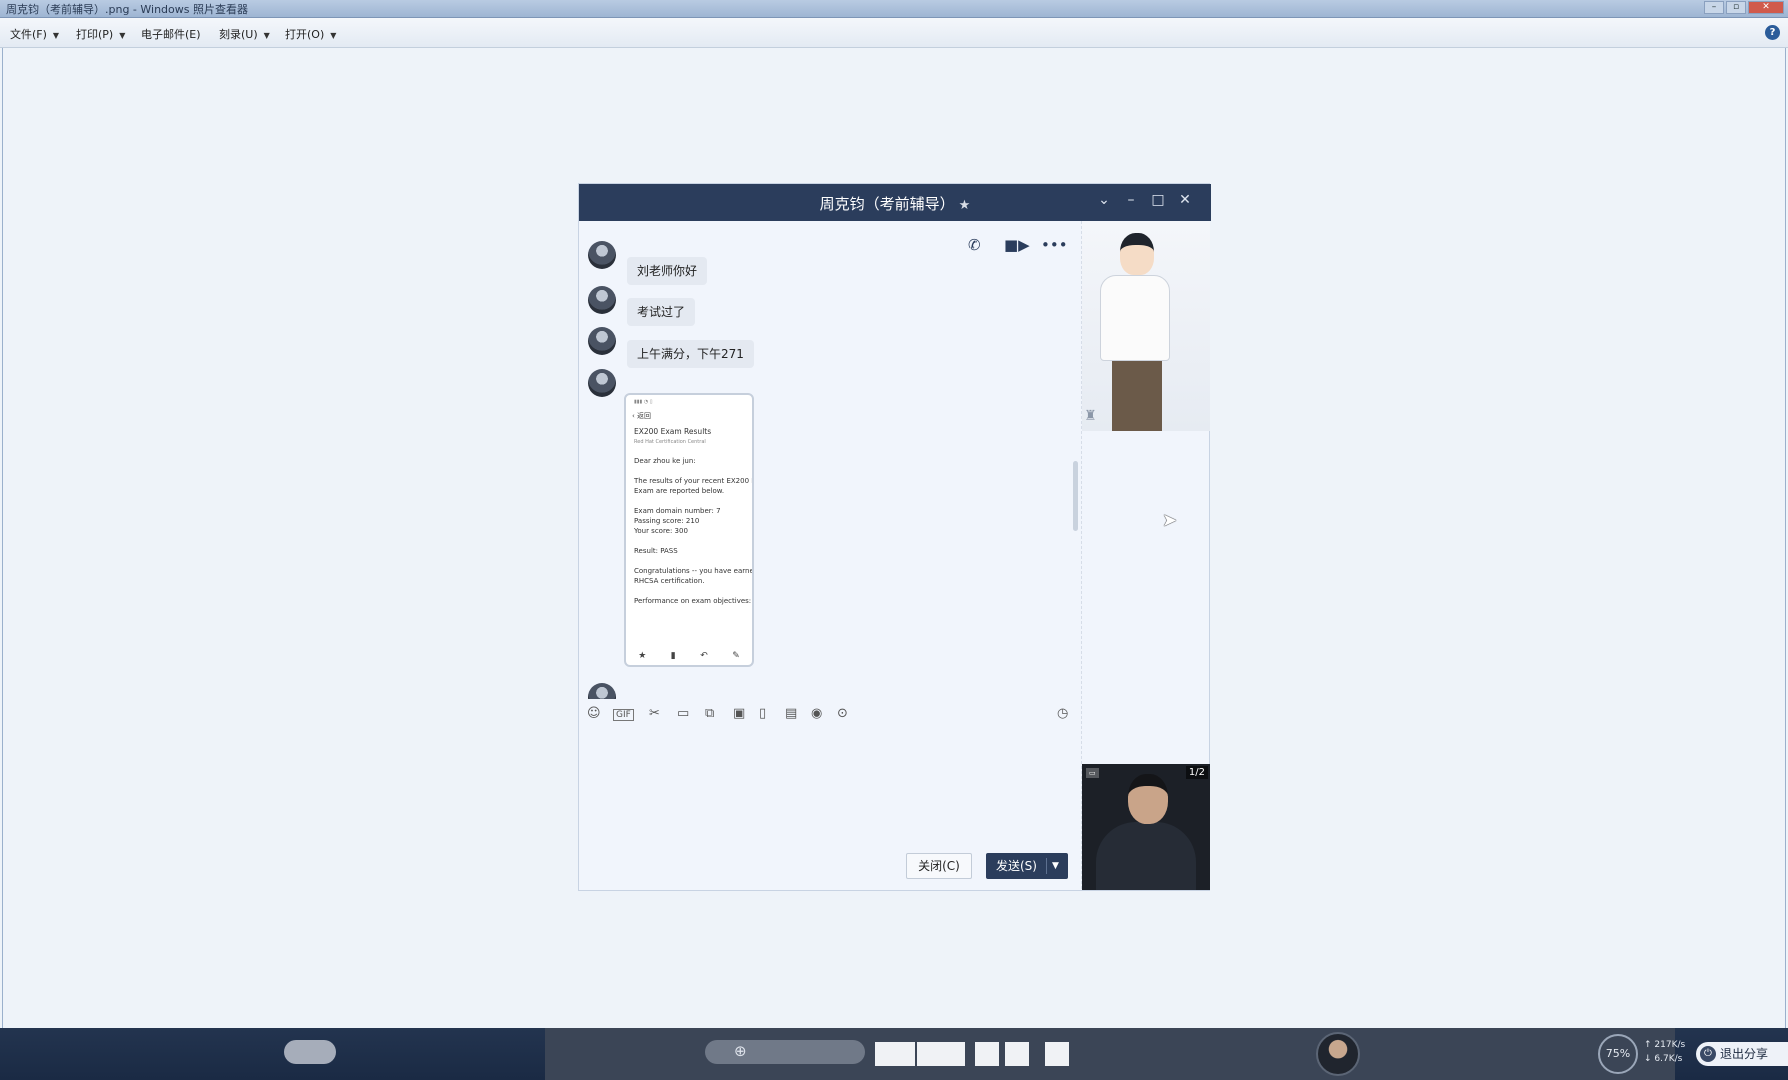 Image resolution: width=1788 pixels, height=1080 pixels. Describe the element at coordinates (1055, 866) in the screenshot. I see `chevron-down-icon: ▼` at that location.